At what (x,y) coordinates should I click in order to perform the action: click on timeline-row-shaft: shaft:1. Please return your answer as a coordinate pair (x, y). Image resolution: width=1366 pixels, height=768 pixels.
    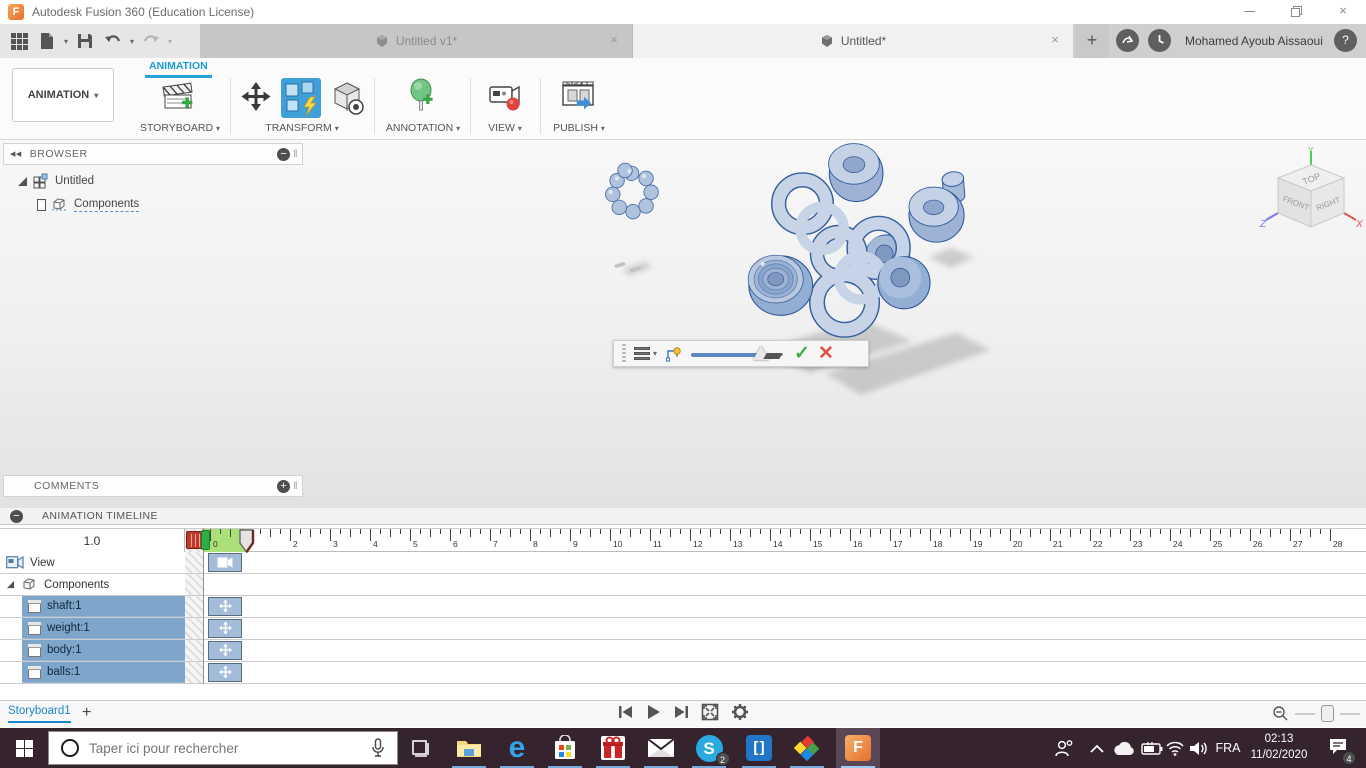
    Looking at the image, I should click on (683, 607).